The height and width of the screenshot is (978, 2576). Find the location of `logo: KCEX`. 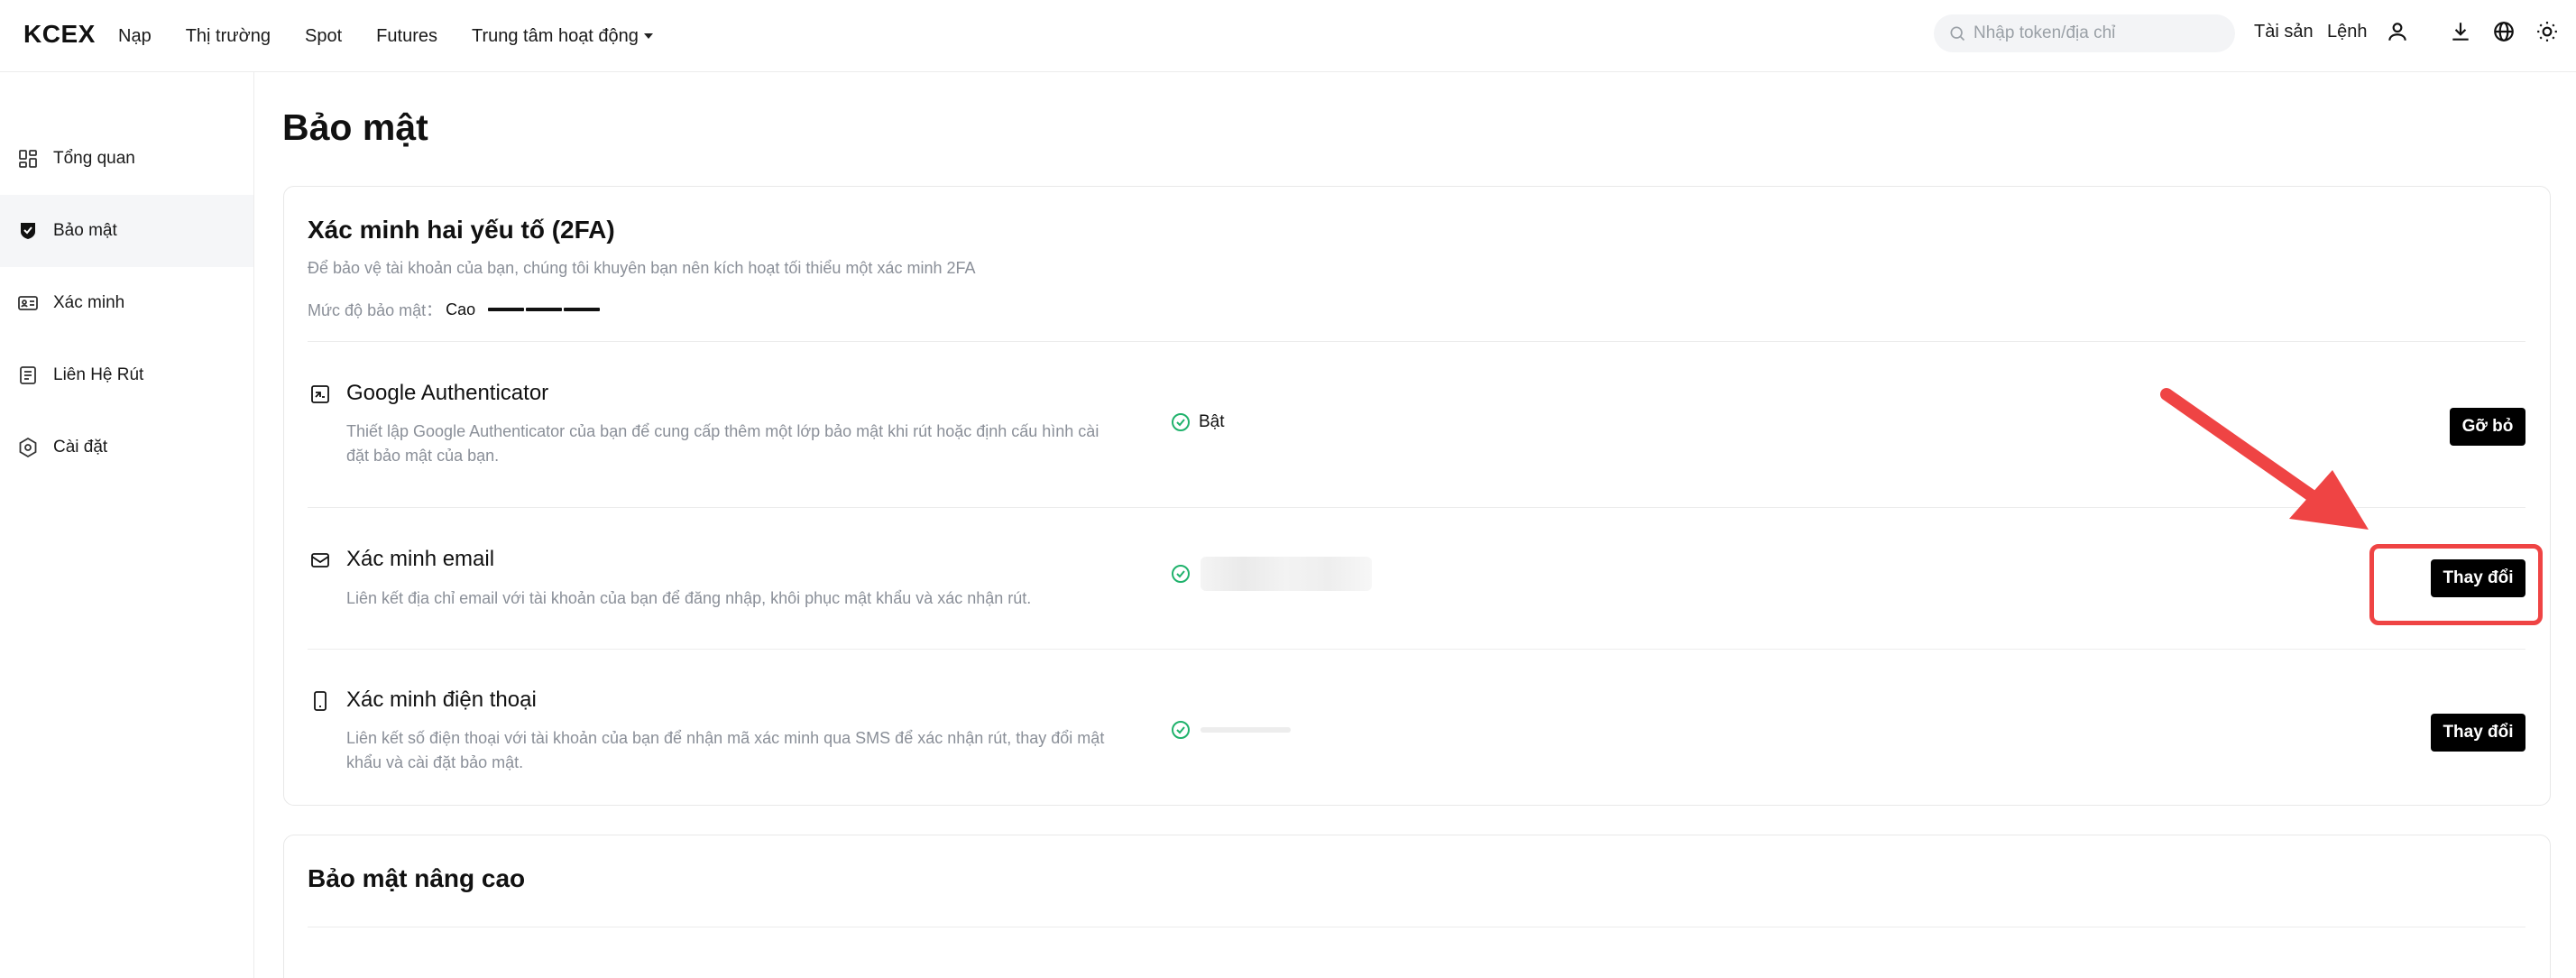

logo: KCEX is located at coordinates (59, 34).